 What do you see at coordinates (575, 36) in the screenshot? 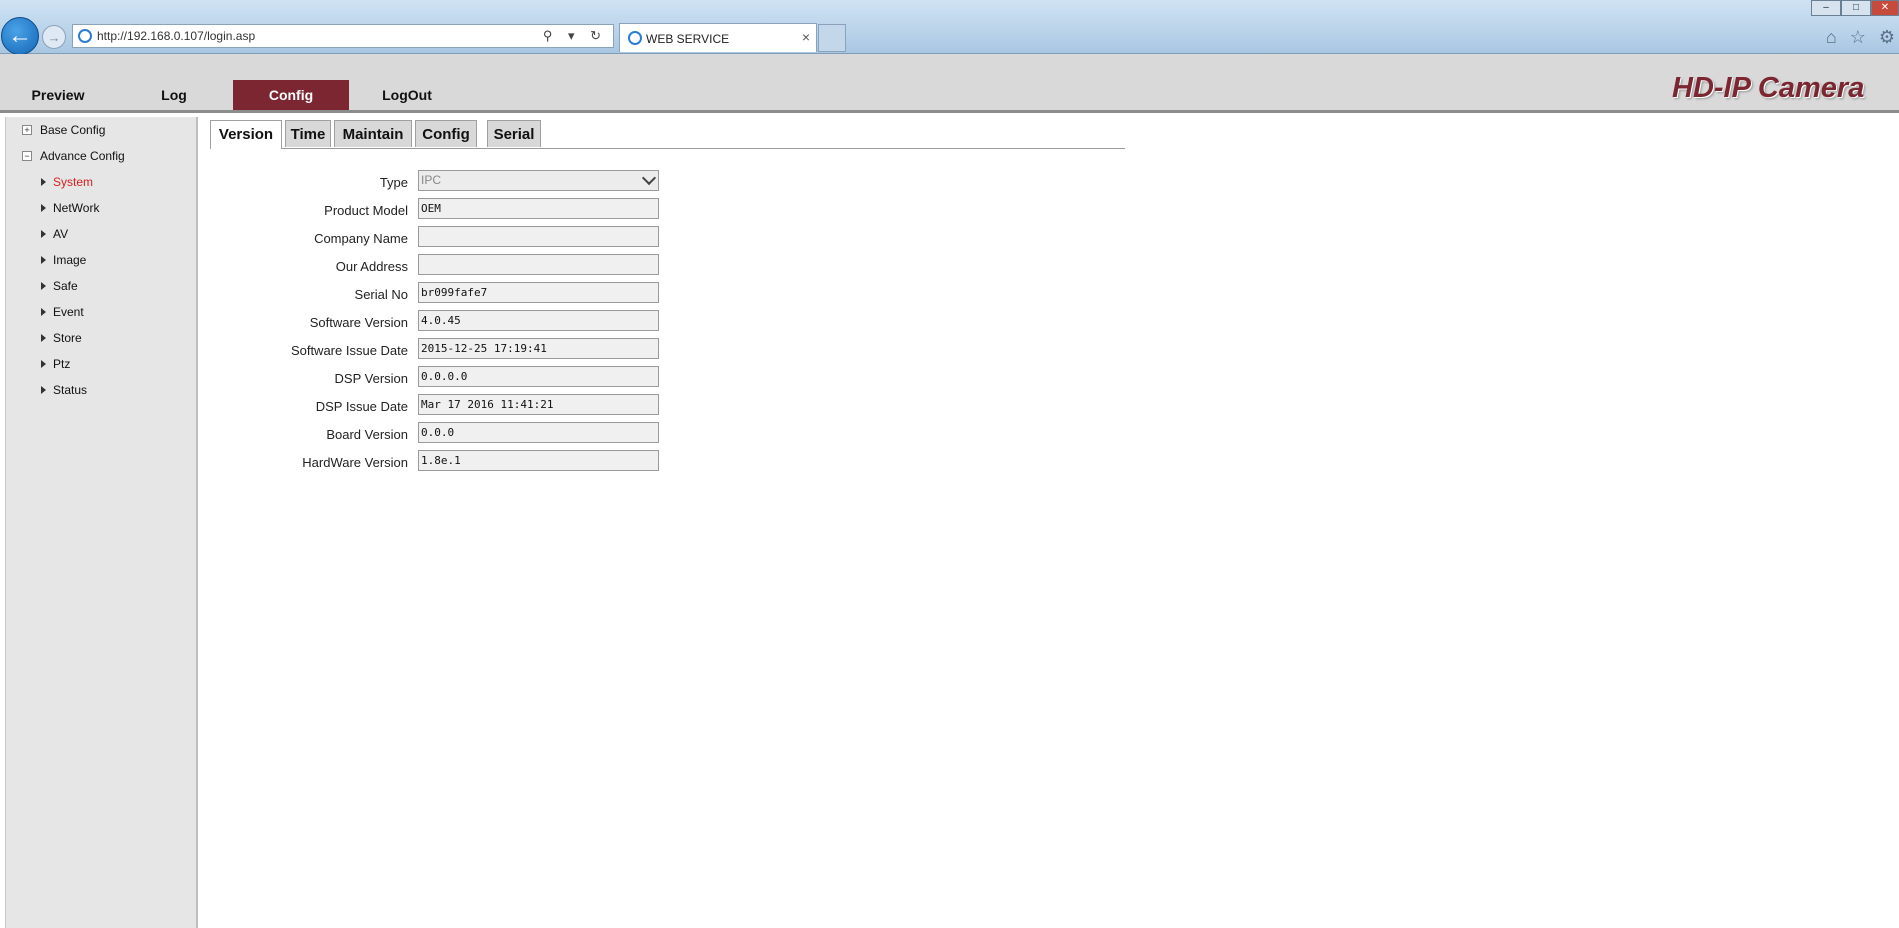
I see `address-tools-icons: ⚲ ▾ ↻` at bounding box center [575, 36].